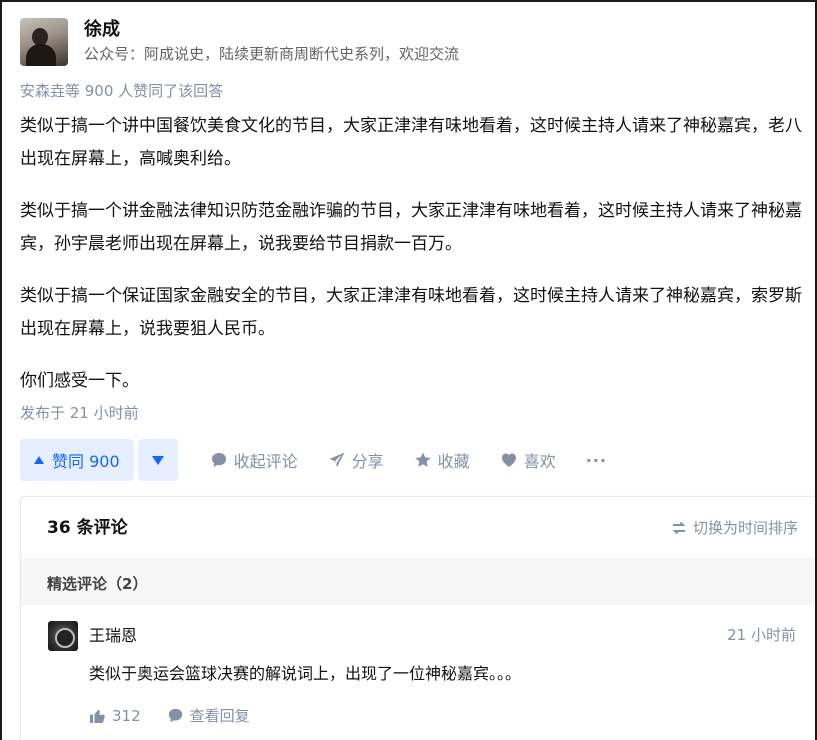 Image resolution: width=817 pixels, height=740 pixels. I want to click on toggle-comments-label: 收起评论, so click(265, 461).